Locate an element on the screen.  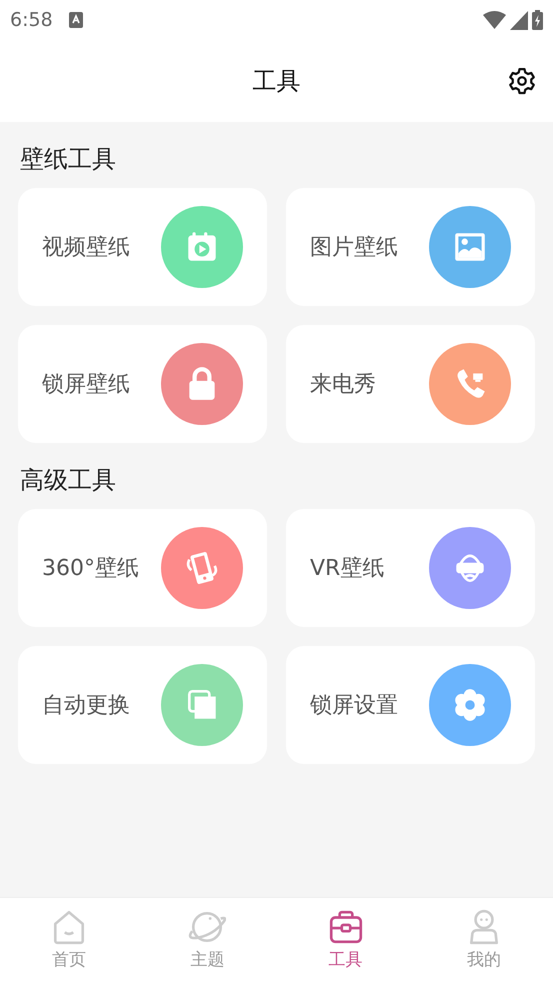
battery-icon is located at coordinates (537, 20).